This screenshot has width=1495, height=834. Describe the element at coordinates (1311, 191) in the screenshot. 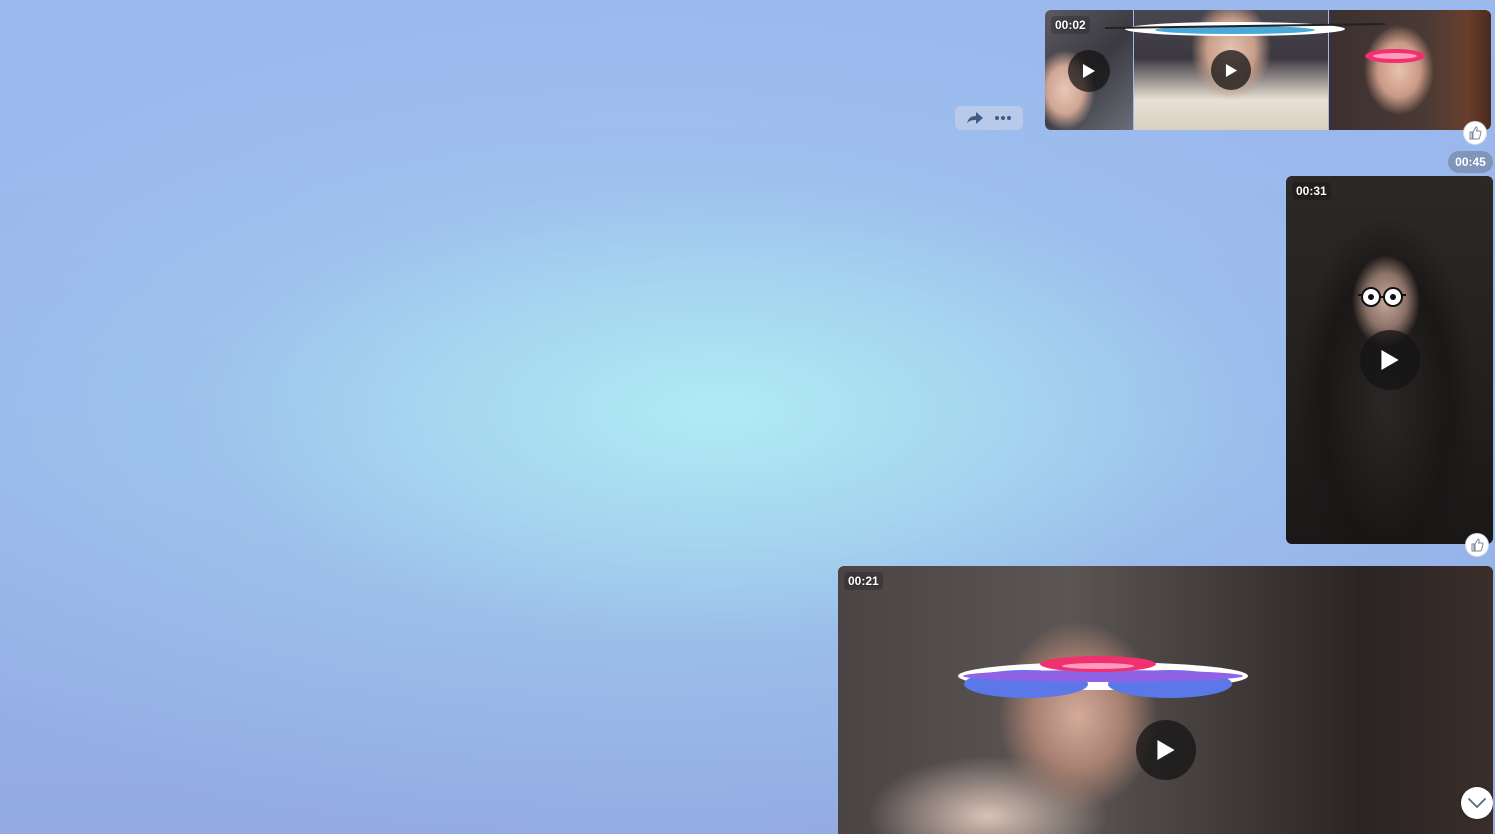

I see `video-duration: 00:31` at that location.